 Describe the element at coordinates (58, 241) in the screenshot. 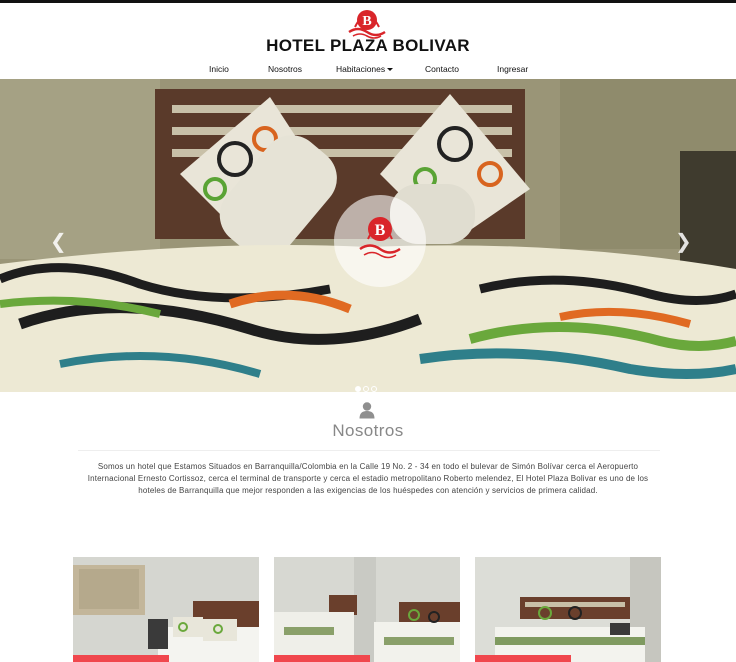

I see `carousel-prev-icon: ❮` at that location.